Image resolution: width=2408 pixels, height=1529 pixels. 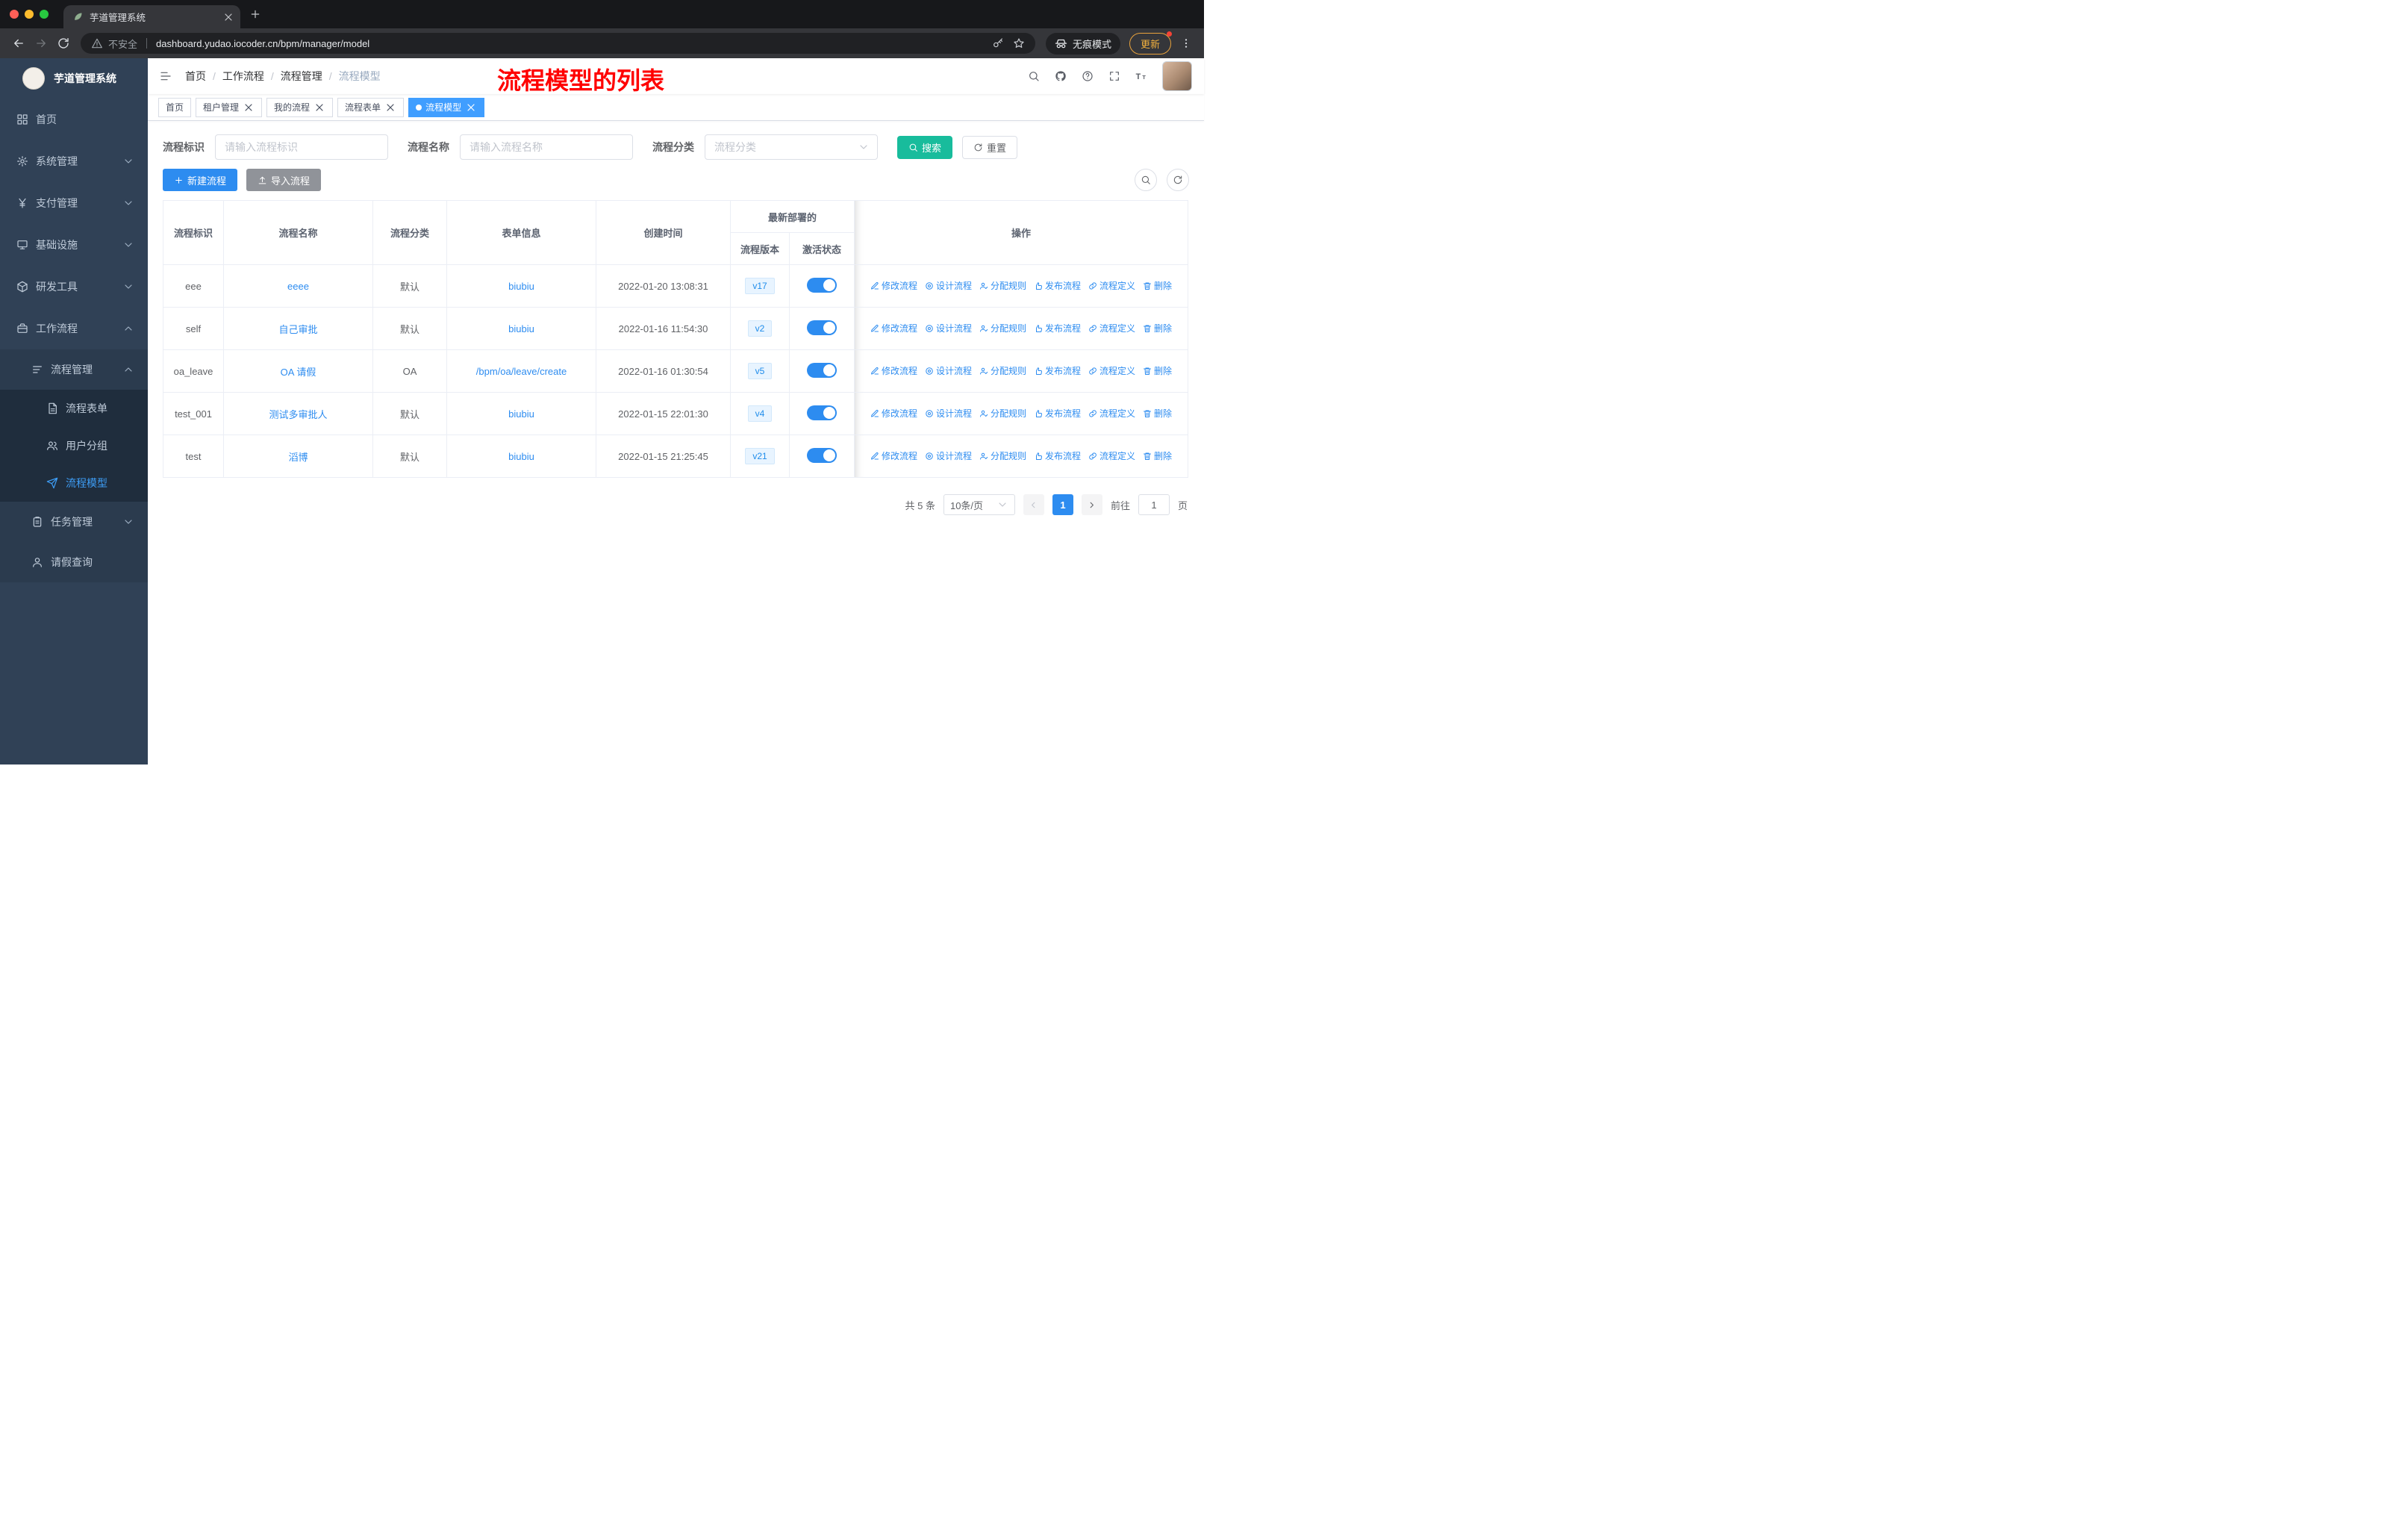 I want to click on github-icon, so click(x=1061, y=76).